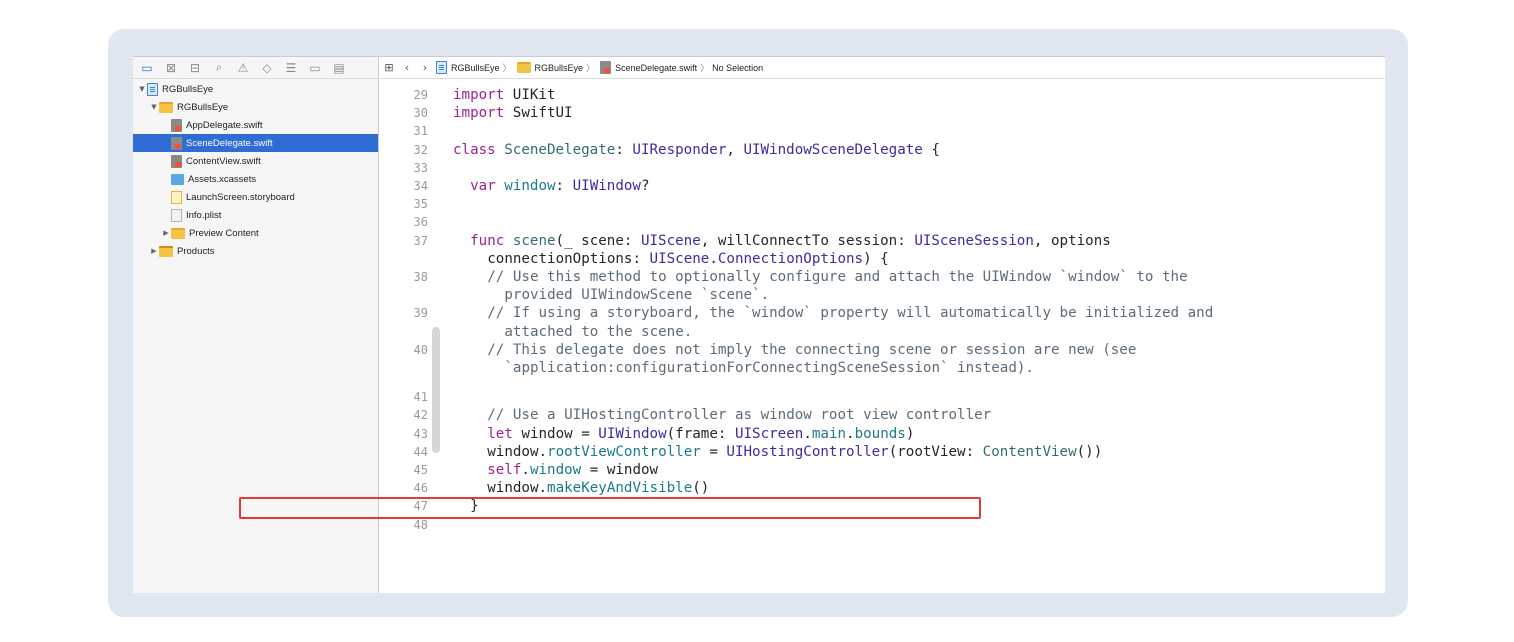  Describe the element at coordinates (568, 258) in the screenshot. I see `code-token: connectionOptions:` at that location.